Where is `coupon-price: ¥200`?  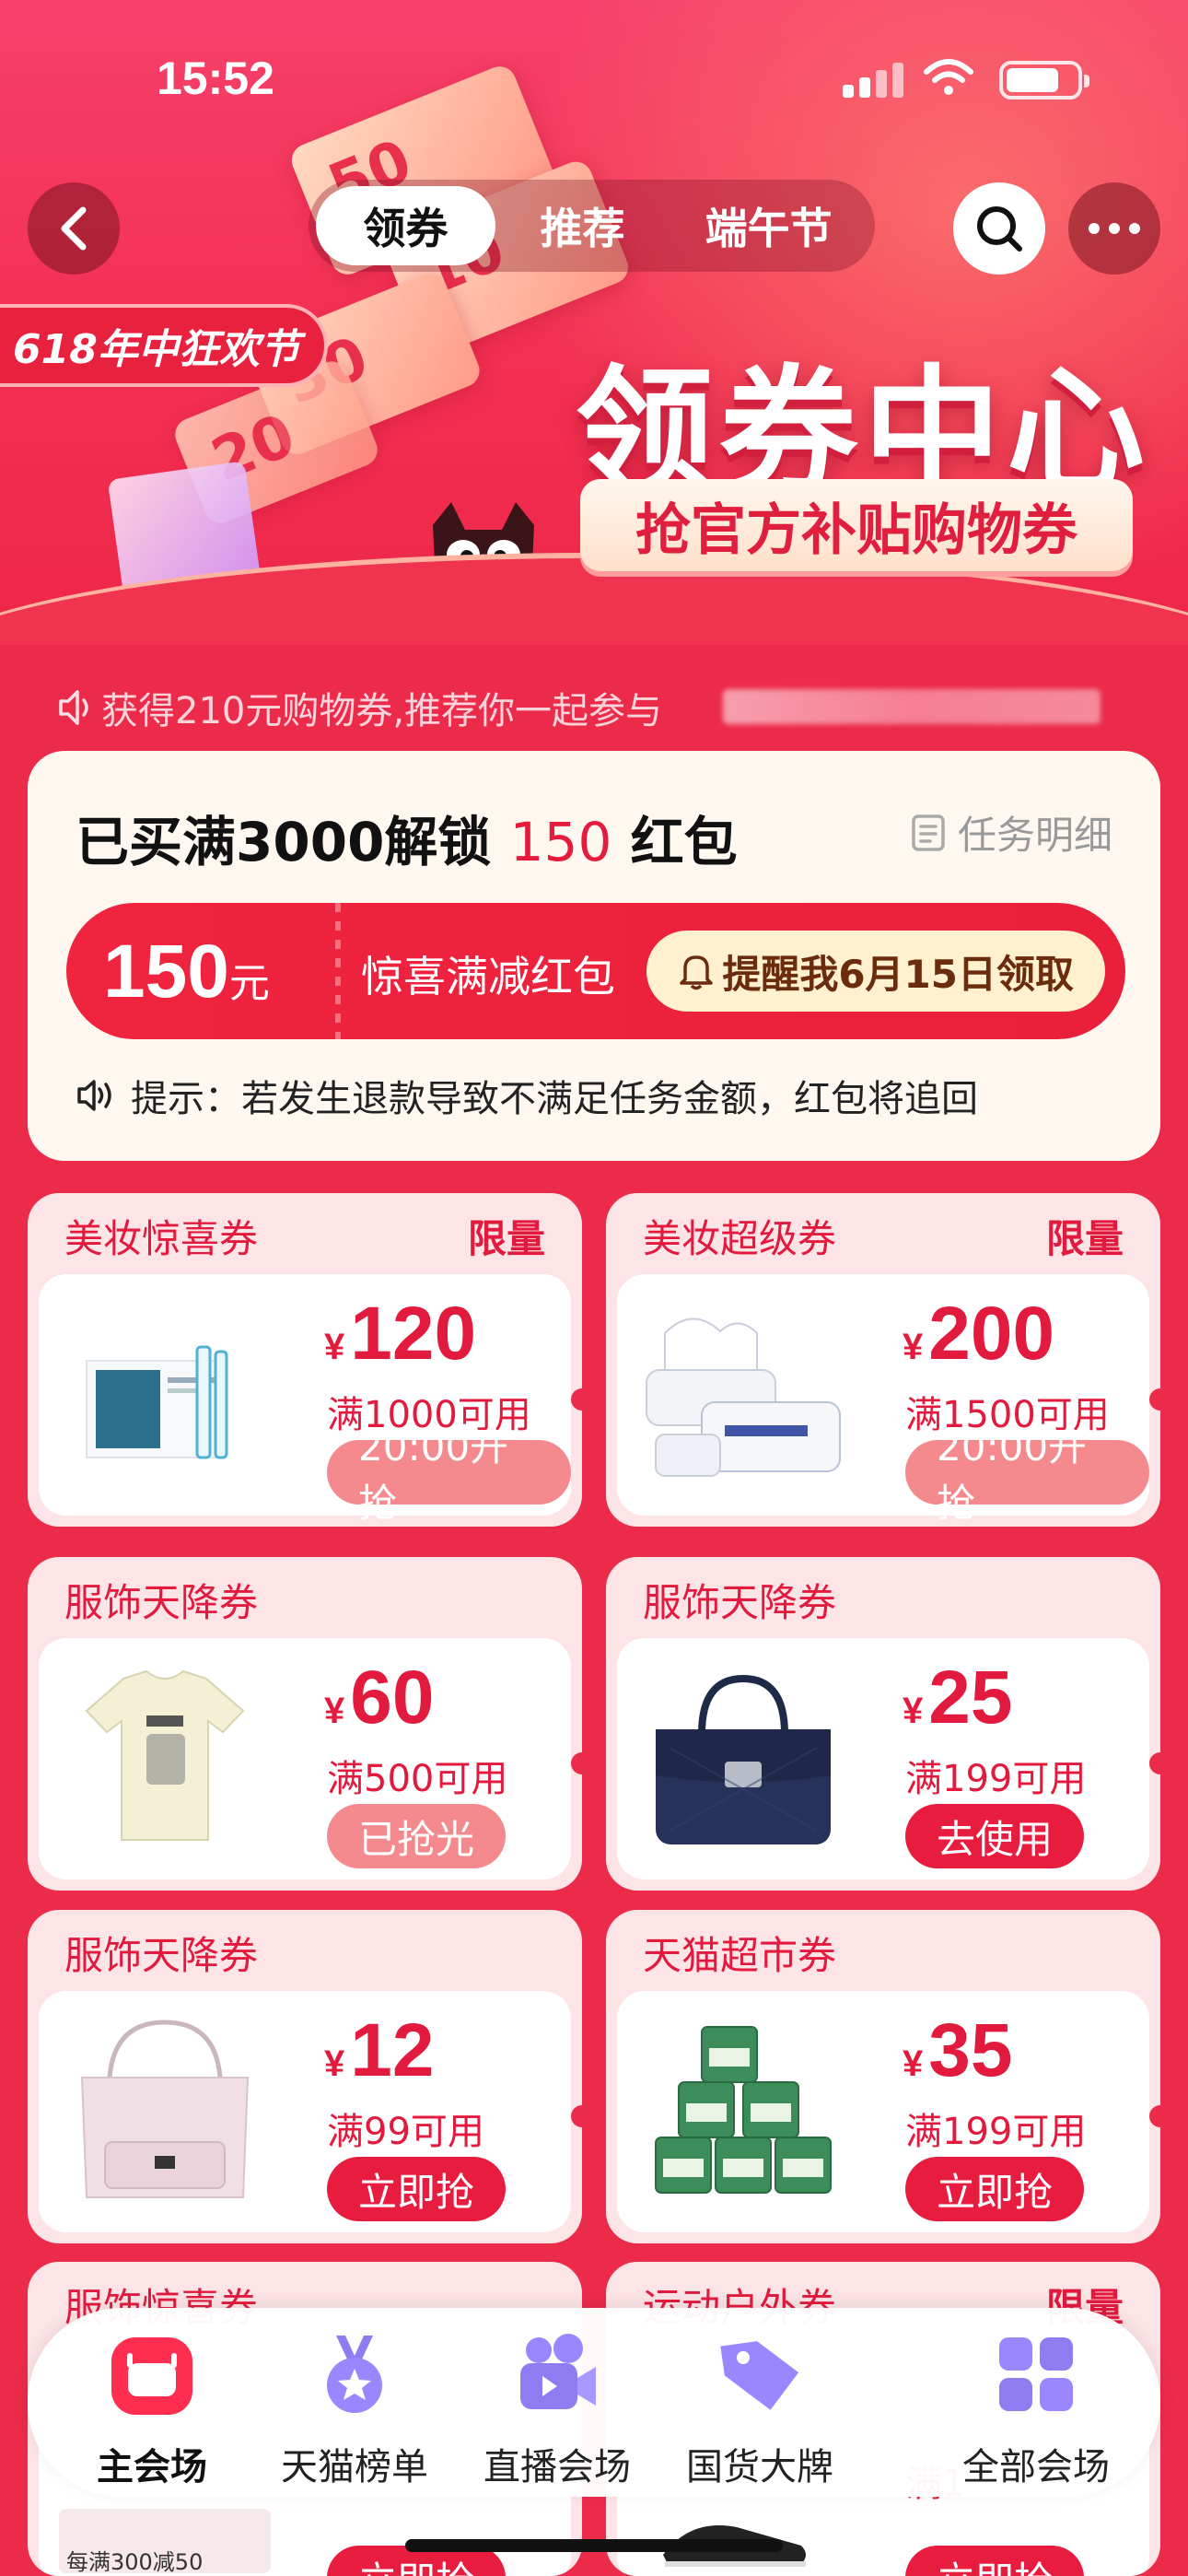
coupon-price: ¥200 is located at coordinates (979, 1334).